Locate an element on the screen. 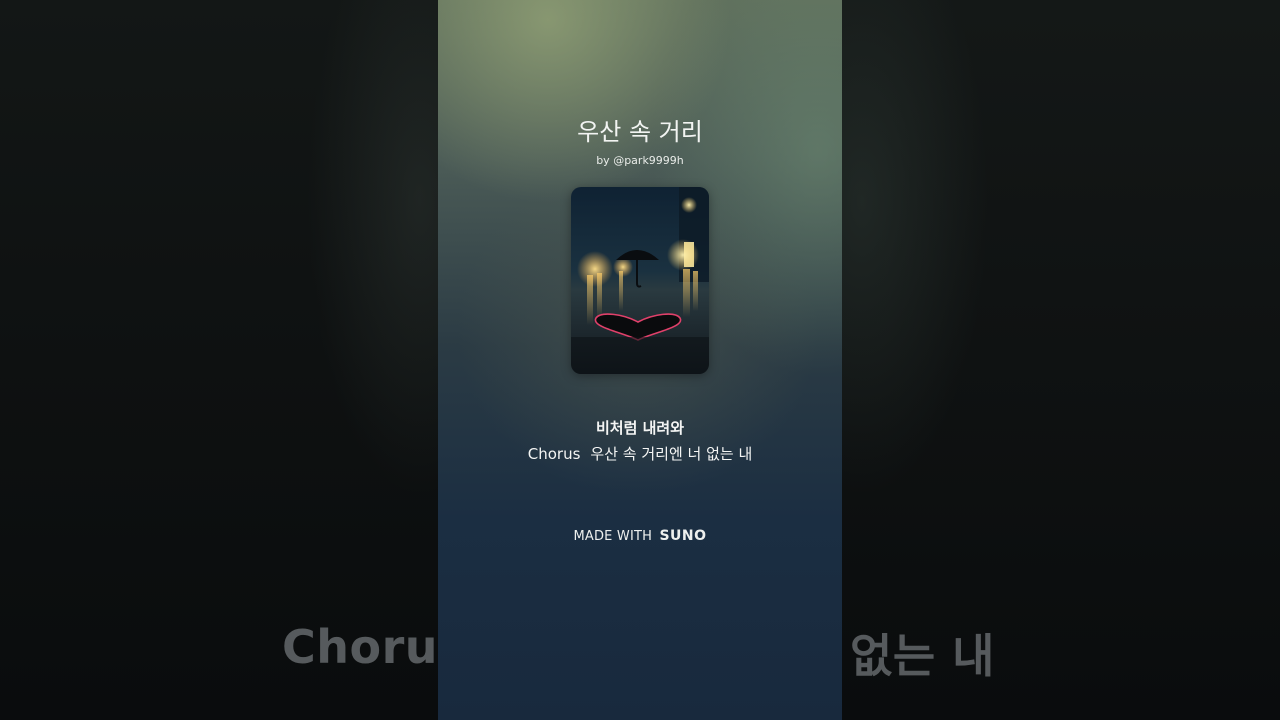 Image resolution: width=1280 pixels, height=720 pixels. umbrella-heart-icon is located at coordinates (640, 280).